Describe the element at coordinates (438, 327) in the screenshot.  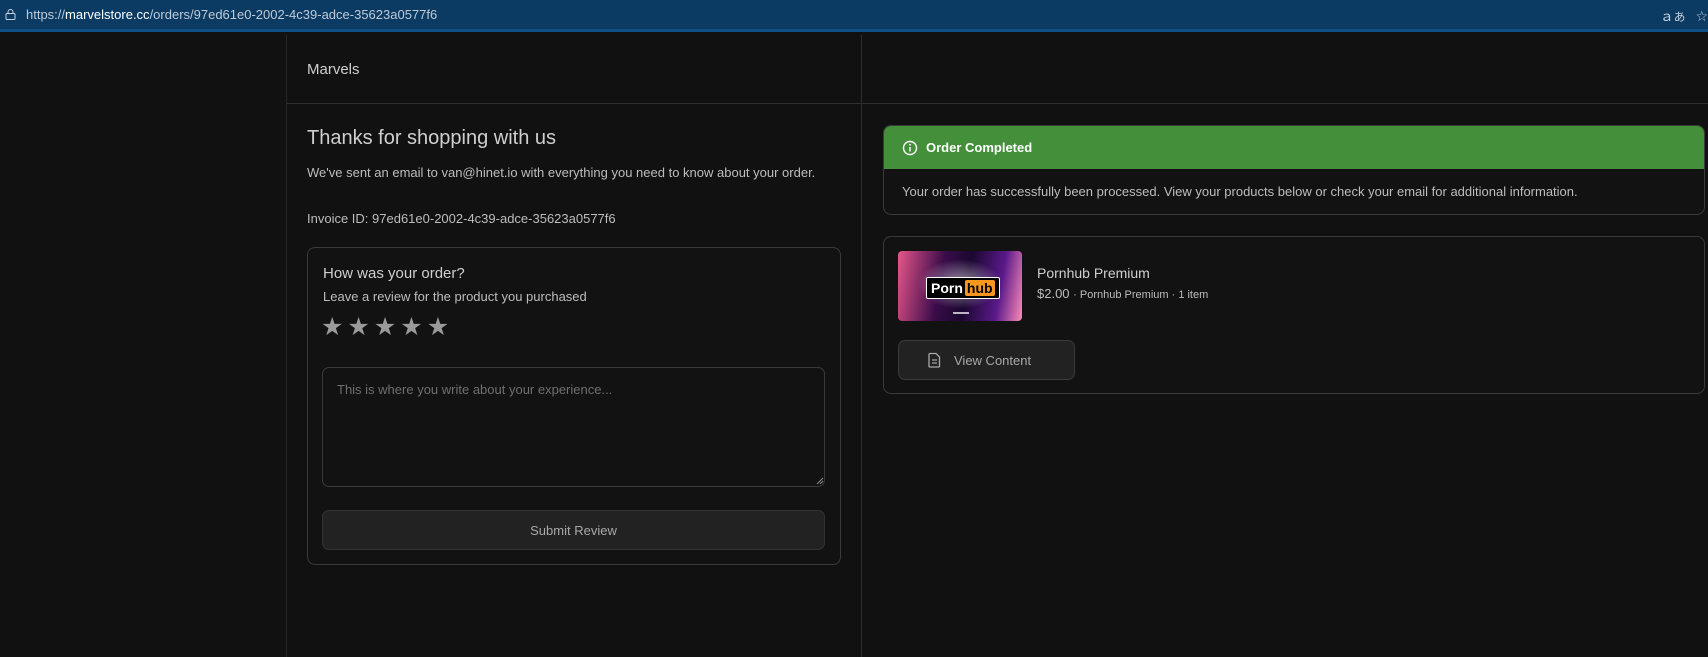
I see `star-5-icon: ★` at that location.